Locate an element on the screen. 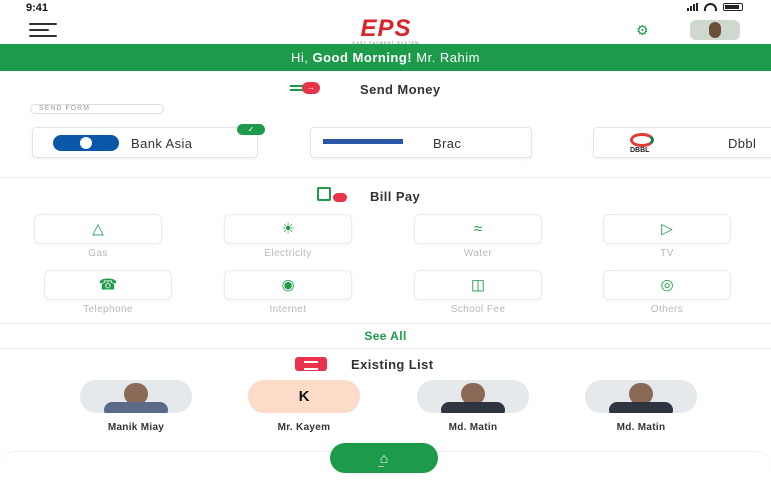 Image resolution: width=771 pixels, height=480 pixels. bill-tile-gas: △ is located at coordinates (98, 229).